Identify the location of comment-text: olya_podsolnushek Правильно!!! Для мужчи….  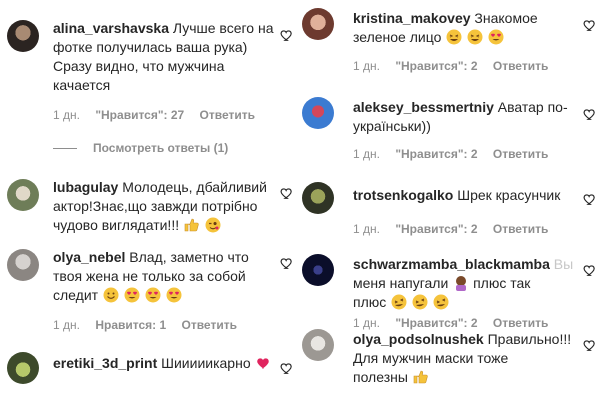
(462, 358).